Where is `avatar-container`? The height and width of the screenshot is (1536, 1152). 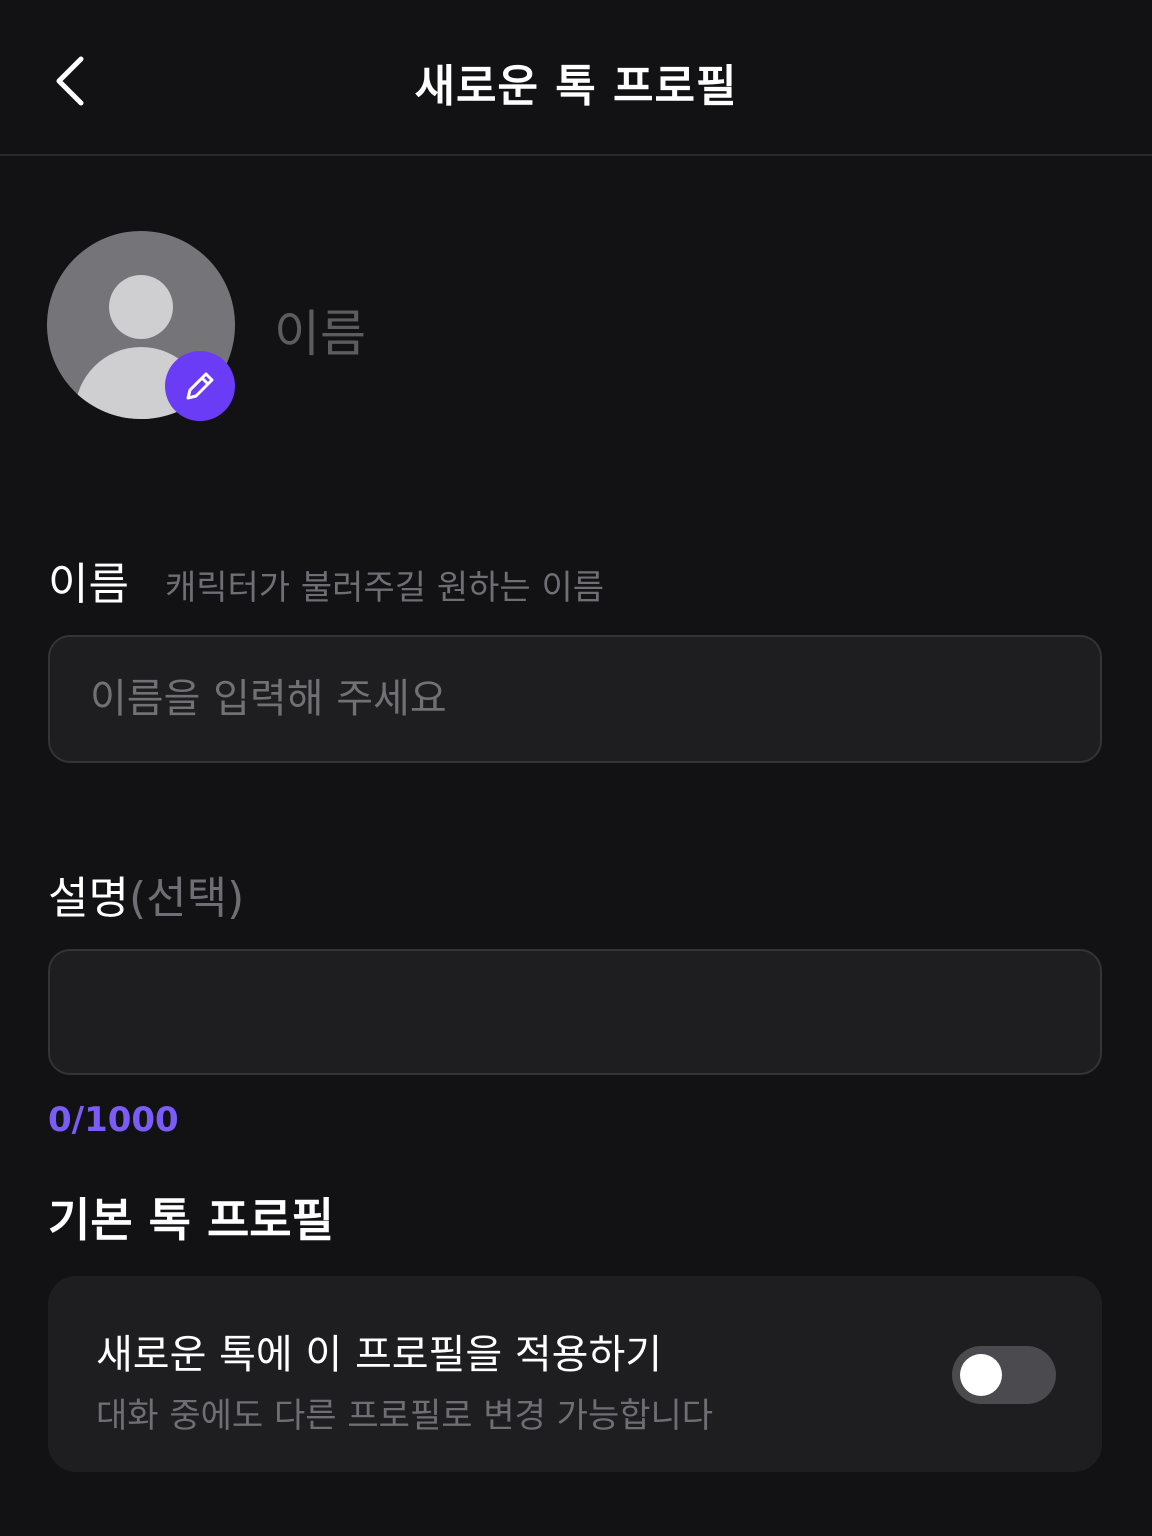
avatar-container is located at coordinates (142, 326).